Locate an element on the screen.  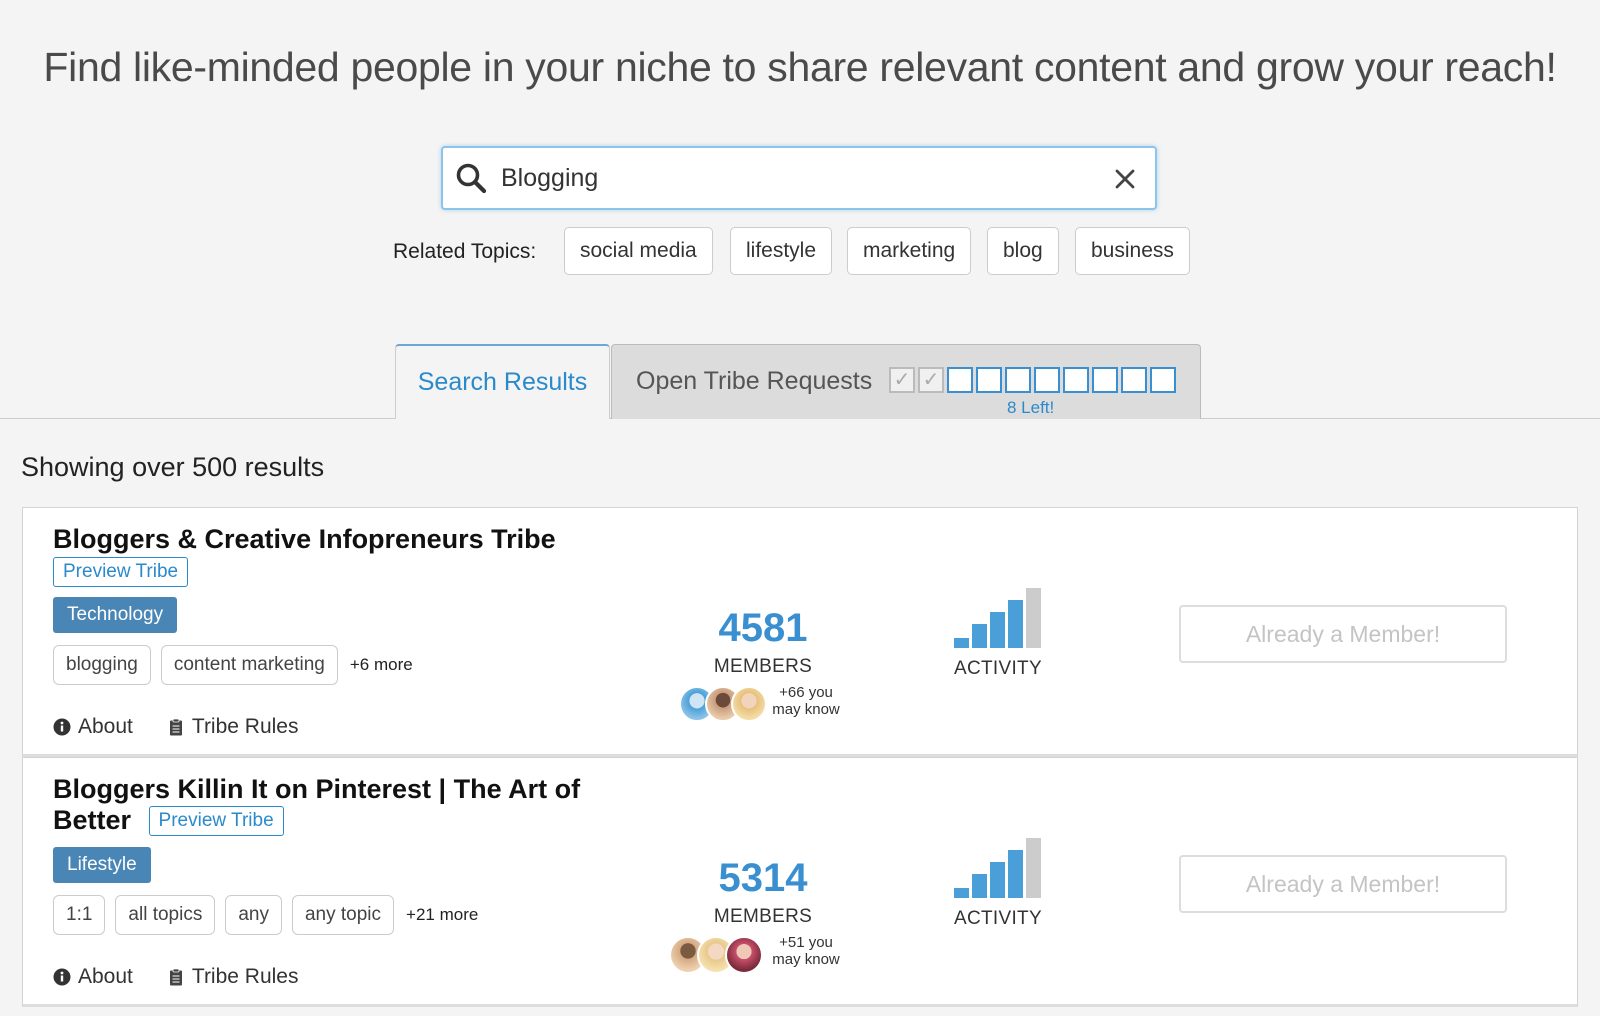
members-count: 5314 is located at coordinates (763, 878).